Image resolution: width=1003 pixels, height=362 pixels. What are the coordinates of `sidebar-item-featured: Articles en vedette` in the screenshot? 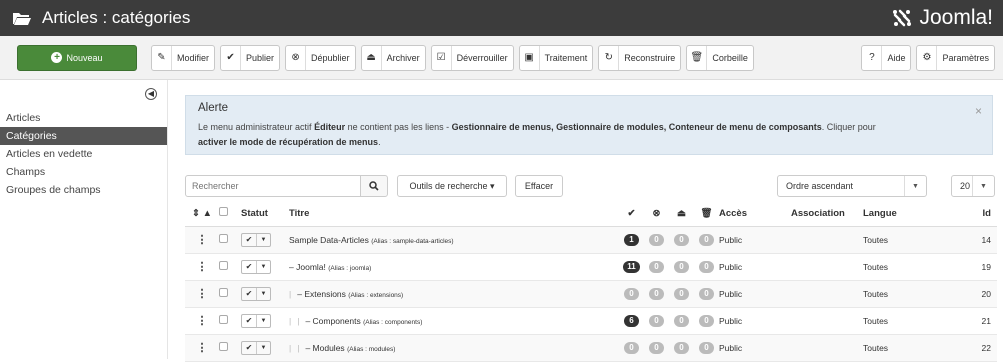 It's located at (83, 154).